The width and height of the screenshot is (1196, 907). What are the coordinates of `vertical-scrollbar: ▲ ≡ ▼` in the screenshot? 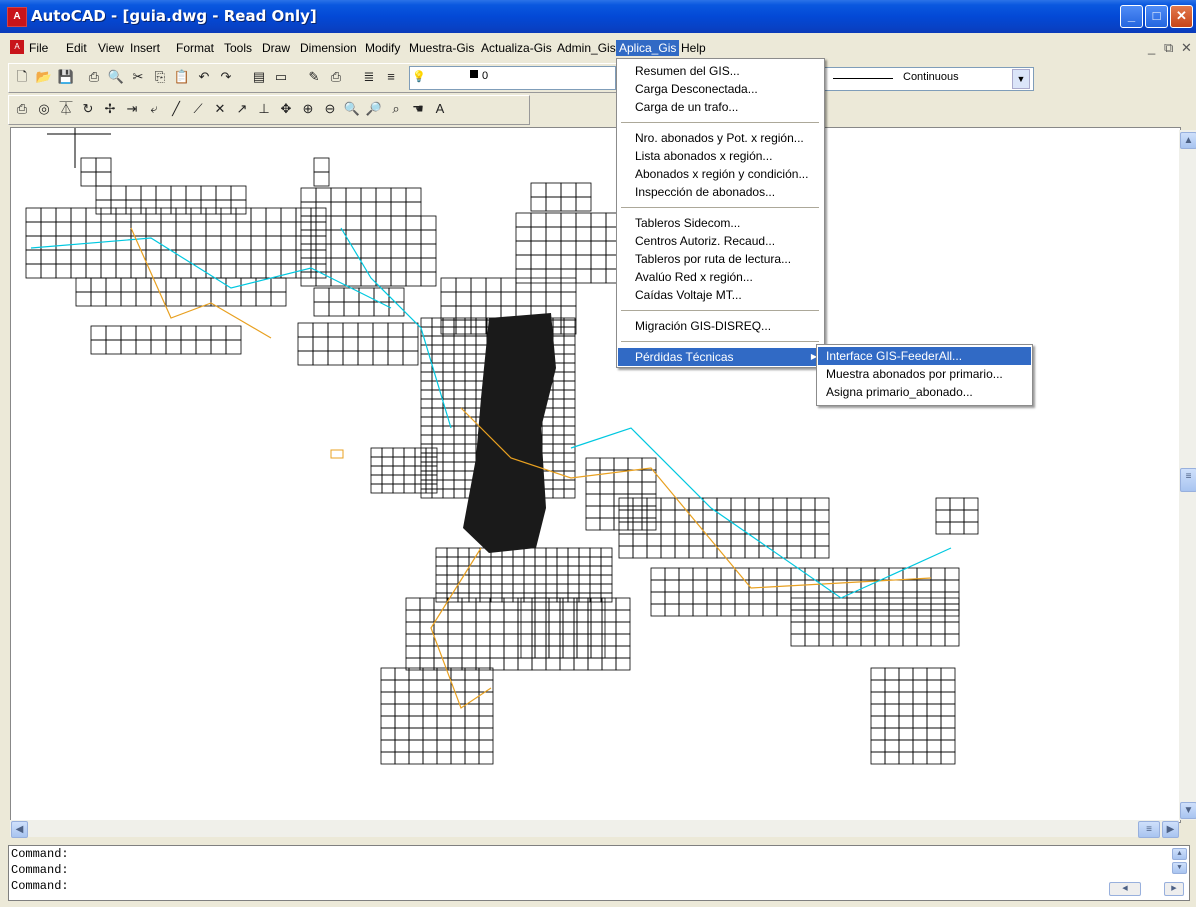 It's located at (1187, 475).